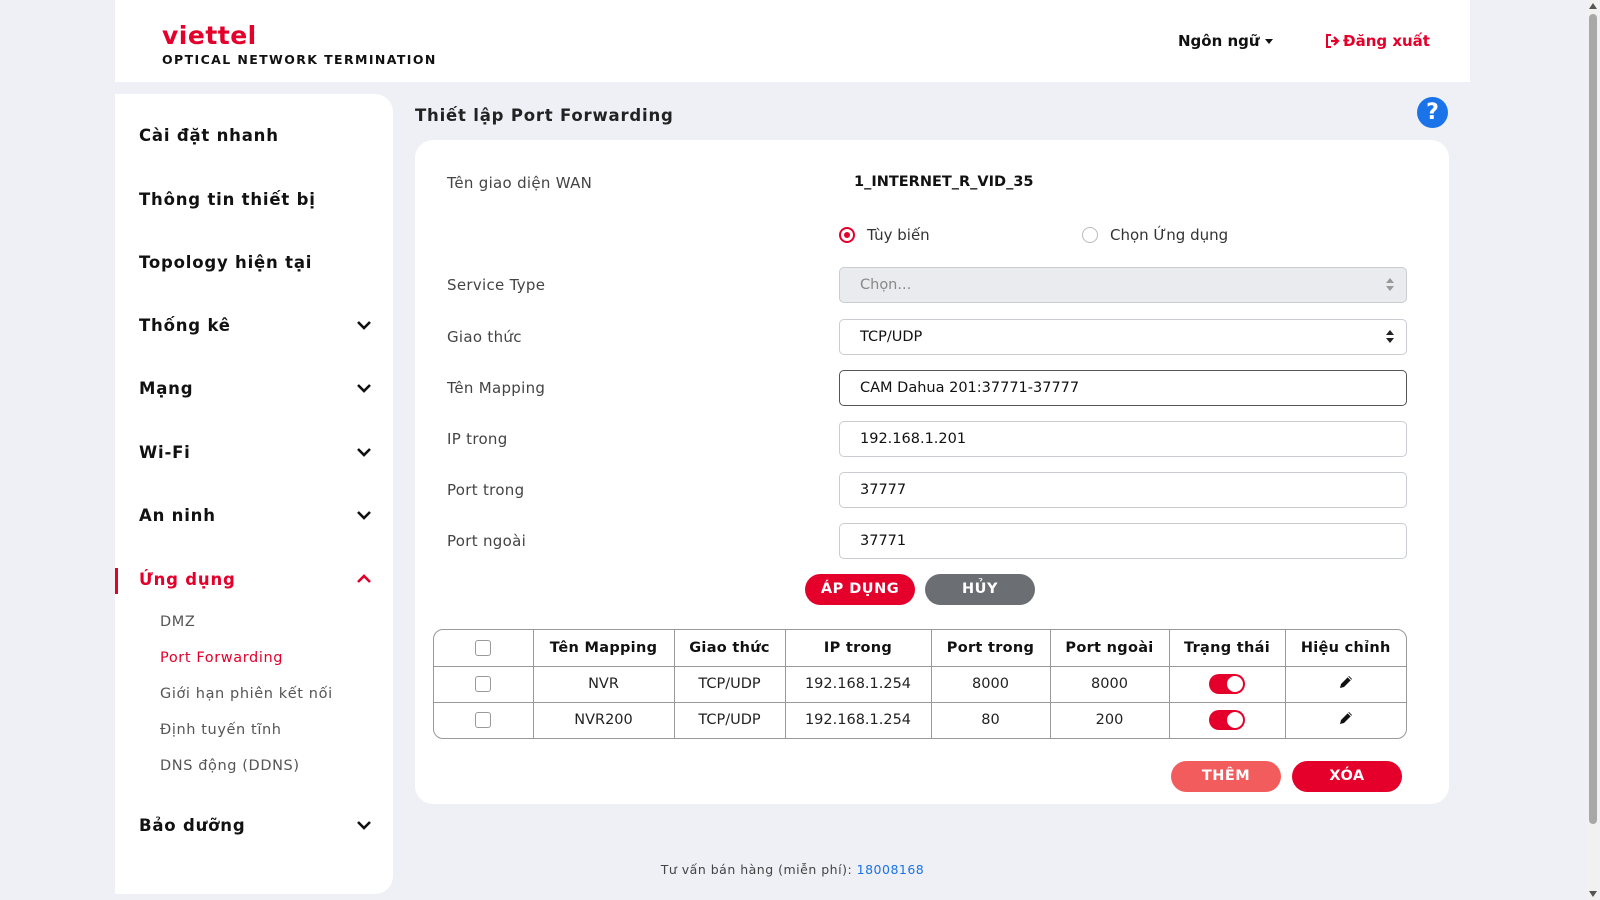  What do you see at coordinates (990, 719) in the screenshot?
I see `cell-internal-port: 80` at bounding box center [990, 719].